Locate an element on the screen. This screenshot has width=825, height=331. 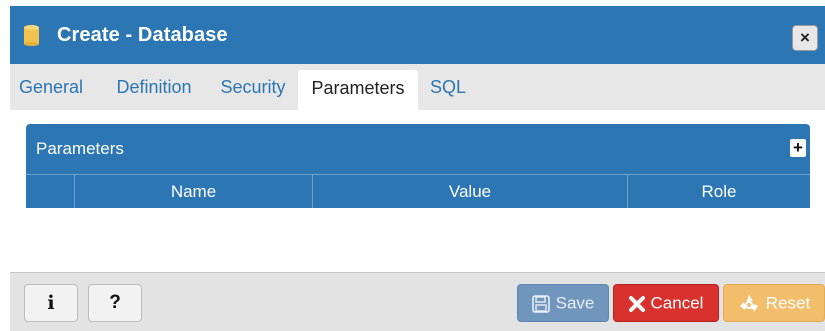
x-icon is located at coordinates (636, 303).